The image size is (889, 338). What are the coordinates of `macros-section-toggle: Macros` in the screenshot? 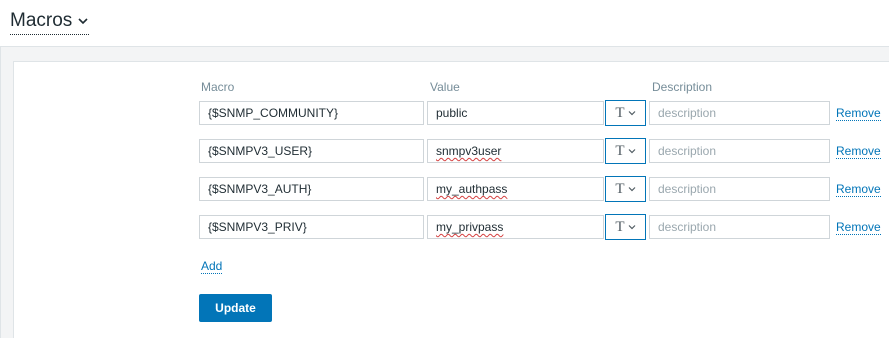 It's located at (50, 22).